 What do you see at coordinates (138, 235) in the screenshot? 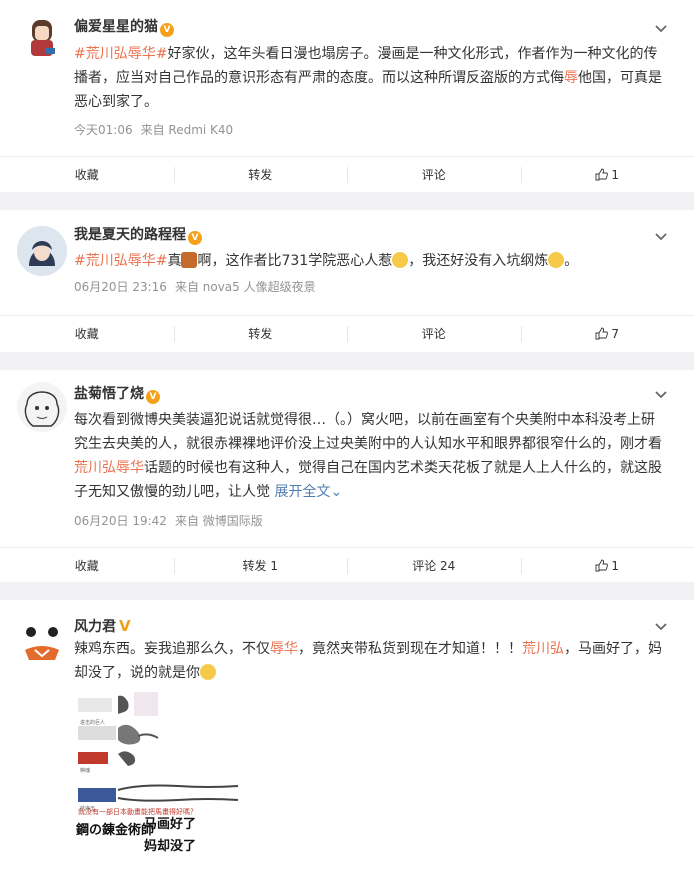
I see `user-name: 我是夏天的路程程 V` at bounding box center [138, 235].